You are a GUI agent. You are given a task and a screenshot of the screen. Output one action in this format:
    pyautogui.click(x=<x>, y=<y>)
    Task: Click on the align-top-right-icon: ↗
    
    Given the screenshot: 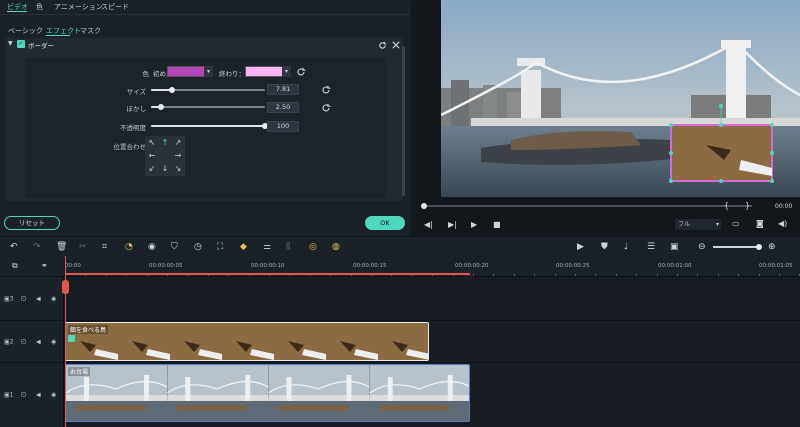 What is the action you would take?
    pyautogui.click(x=178, y=143)
    